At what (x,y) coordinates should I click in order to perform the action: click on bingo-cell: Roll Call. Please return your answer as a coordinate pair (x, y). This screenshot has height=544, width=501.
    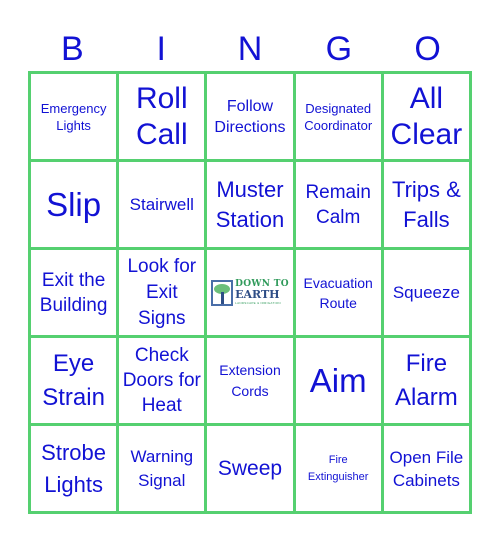
    Looking at the image, I should click on (162, 116).